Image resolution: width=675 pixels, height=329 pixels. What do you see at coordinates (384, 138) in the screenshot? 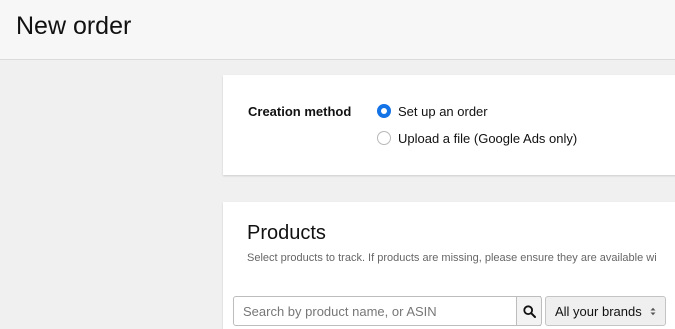
I see `radio-unchecked-icon` at bounding box center [384, 138].